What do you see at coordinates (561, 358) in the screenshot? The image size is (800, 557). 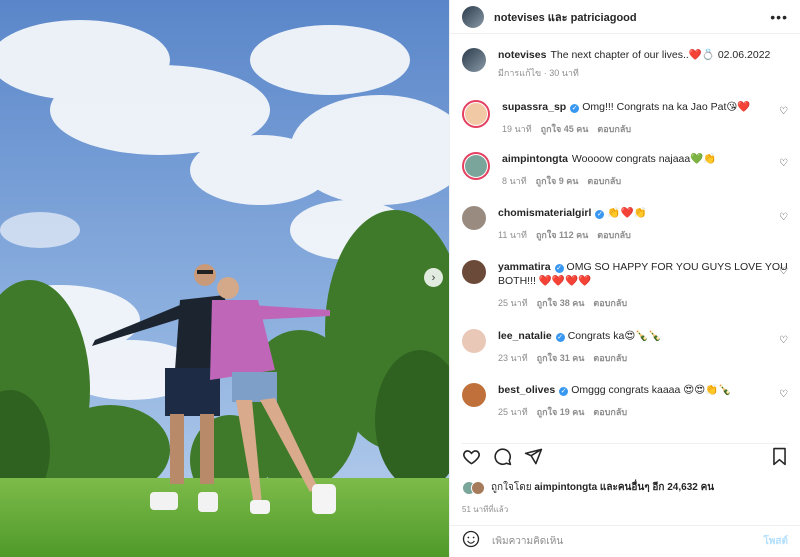 I see `comment-likes: ถูกใจ 31 คน` at bounding box center [561, 358].